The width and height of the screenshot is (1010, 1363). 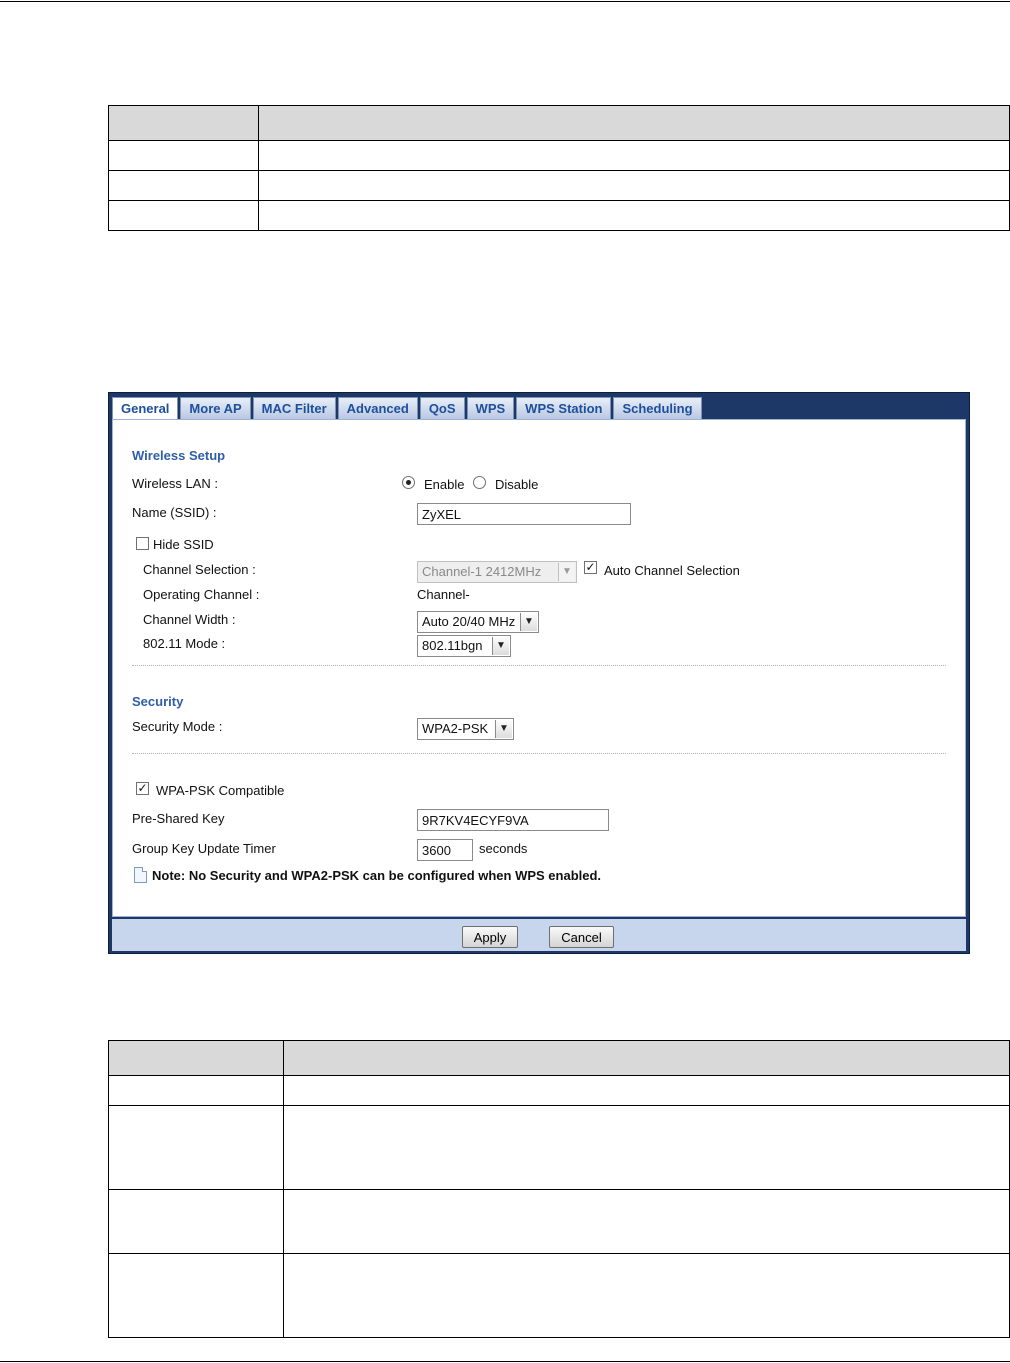 I want to click on tab-advanced: Advanced, so click(x=377, y=408).